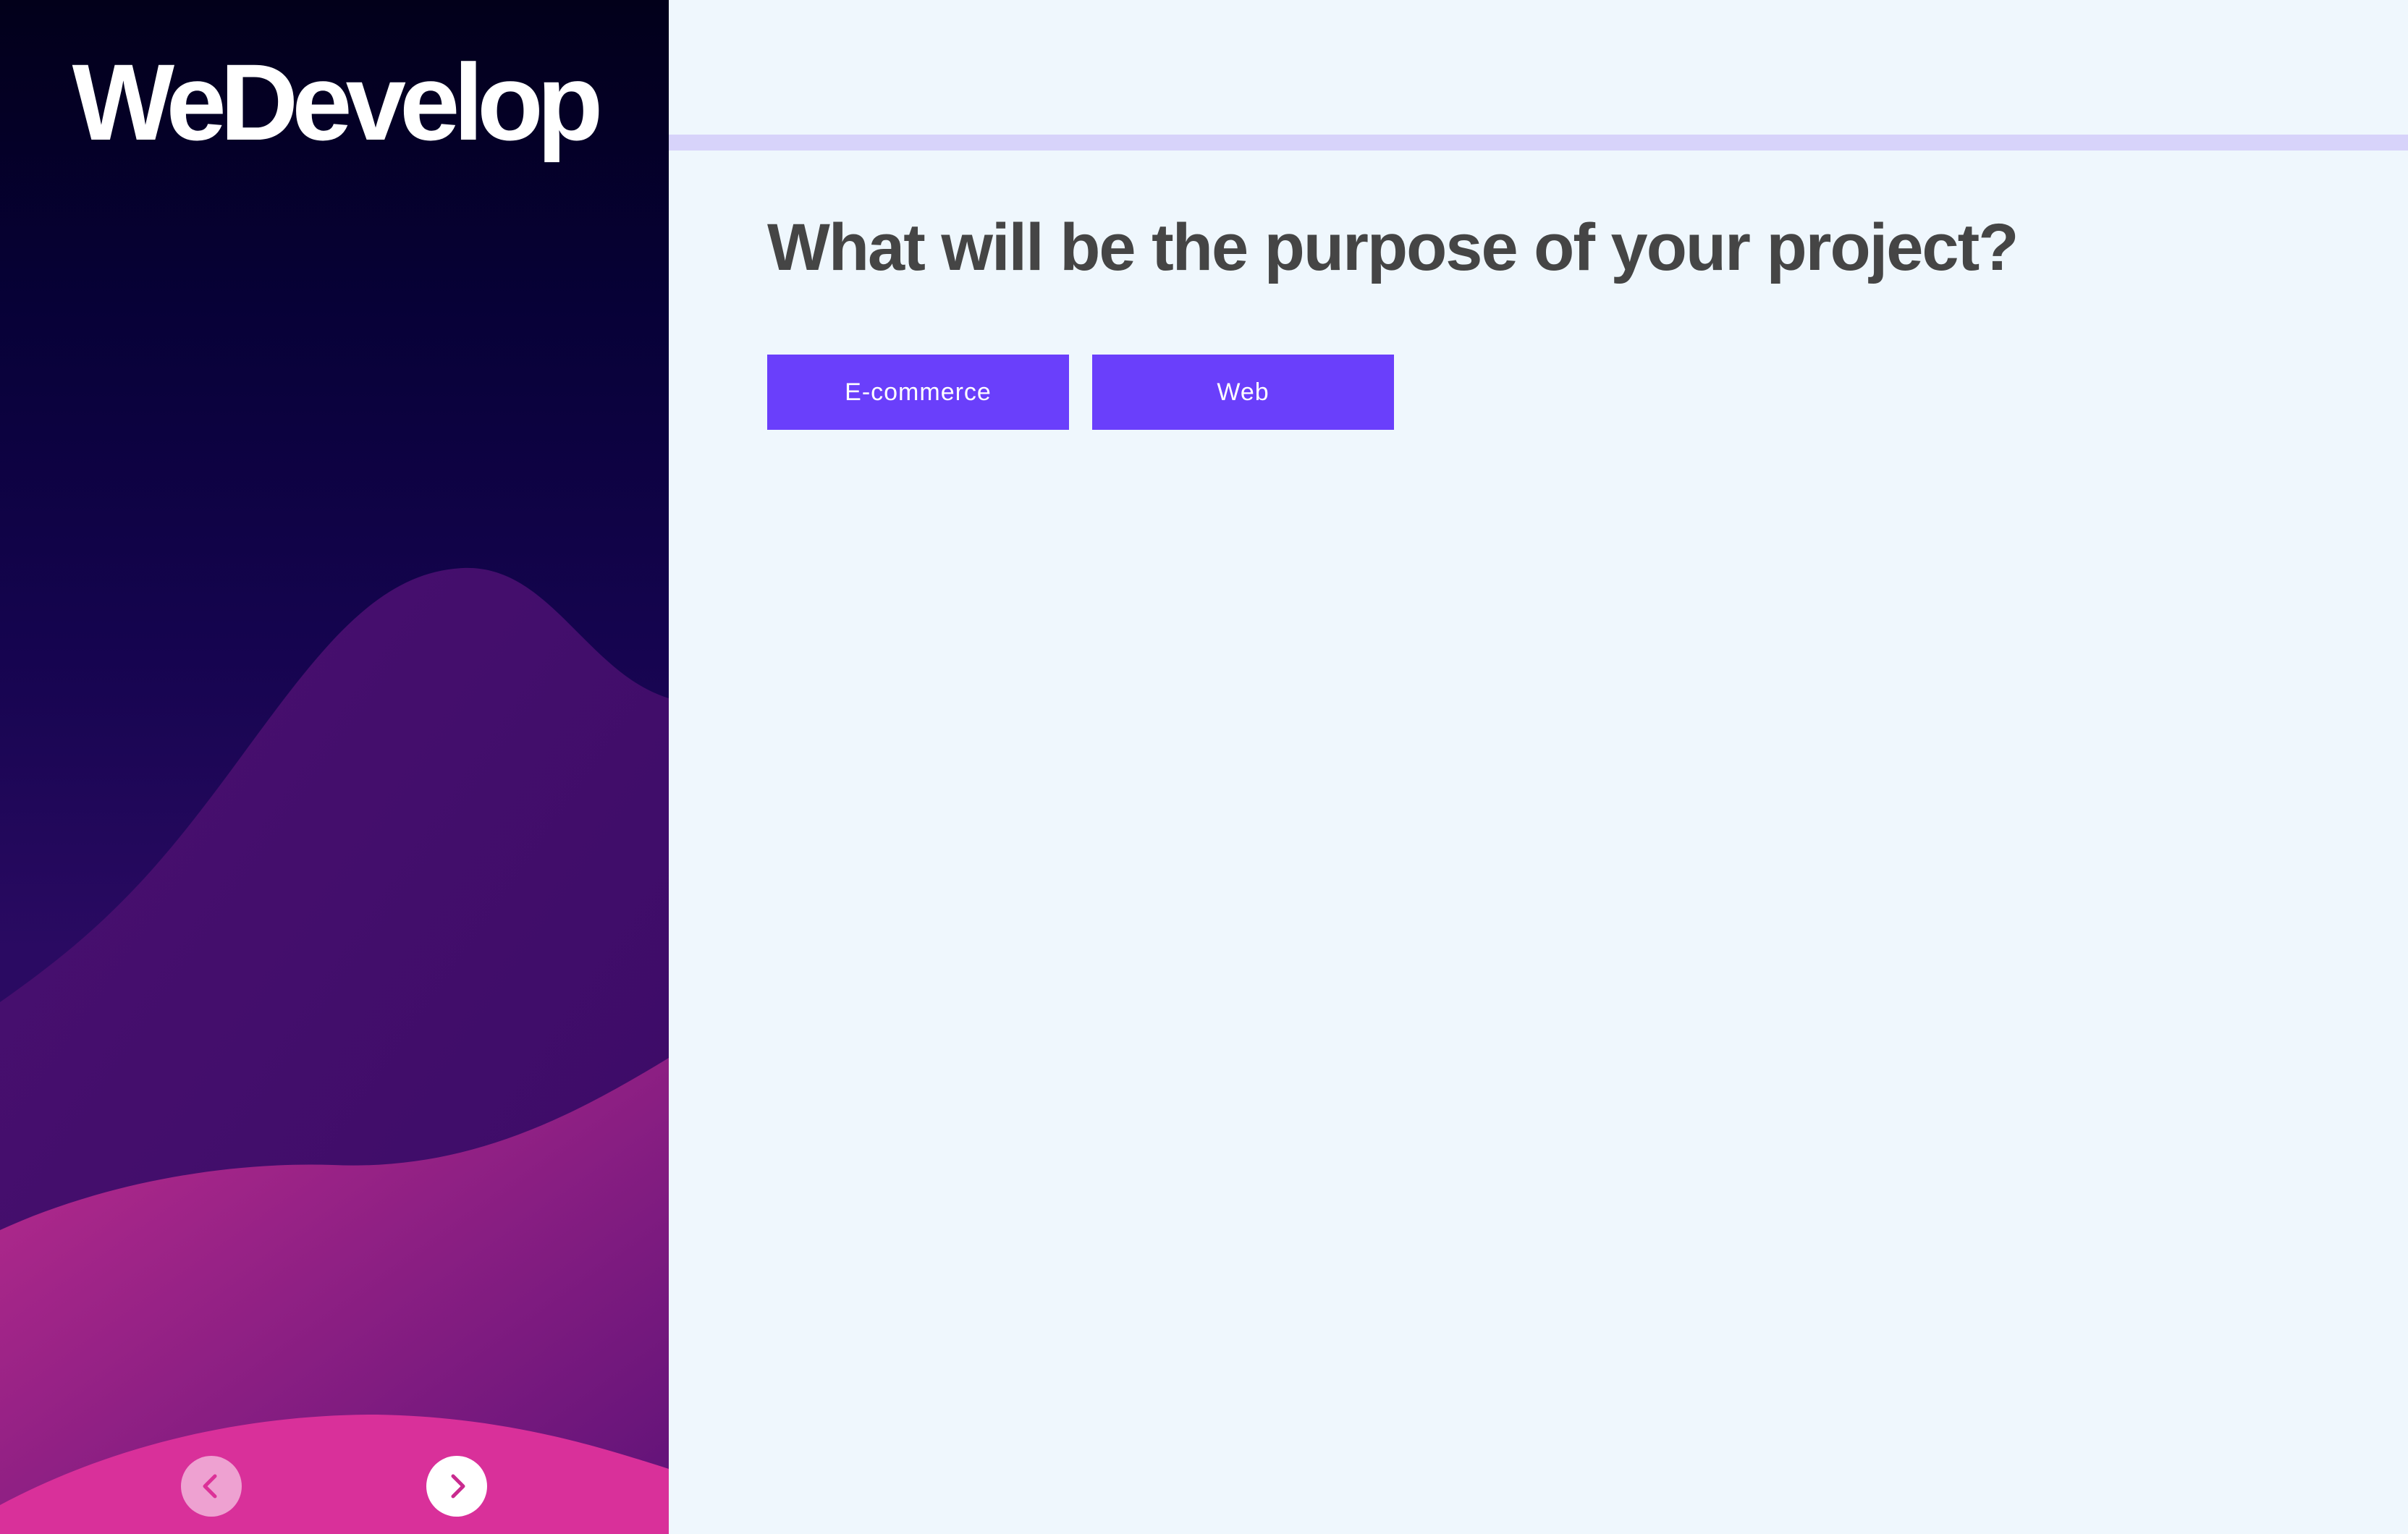 Image resolution: width=2408 pixels, height=1534 pixels. Describe the element at coordinates (1243, 392) in the screenshot. I see `option-web-button: Web` at that location.